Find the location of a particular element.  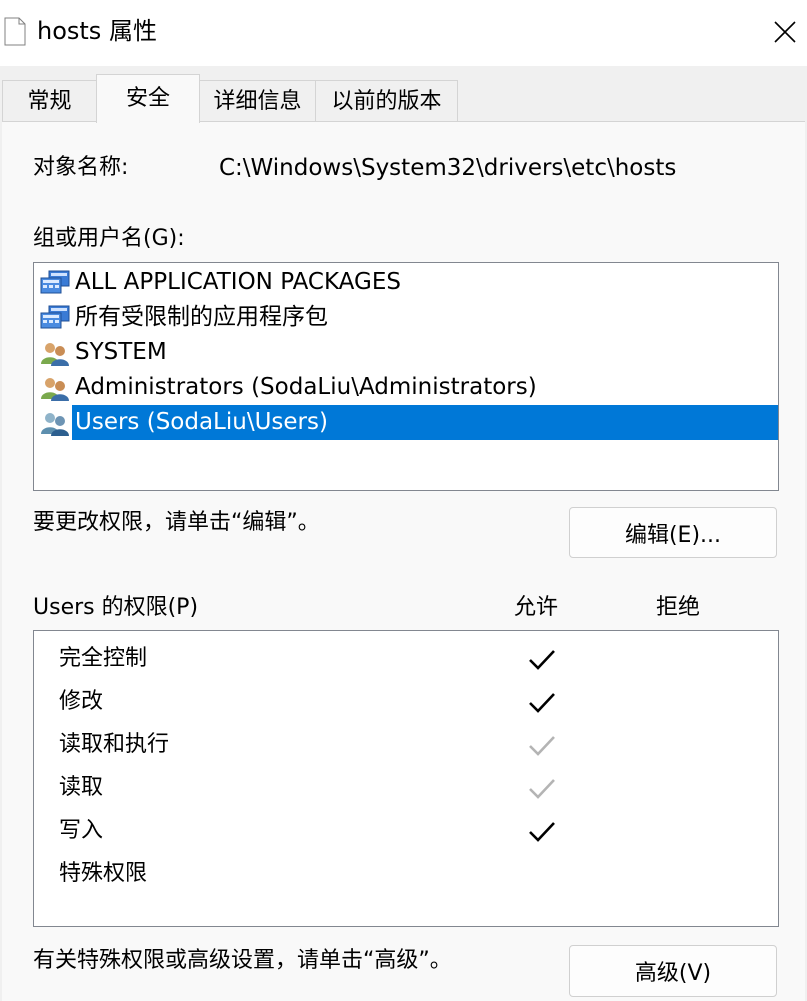

window-title: hosts 属性 is located at coordinates (97, 31).